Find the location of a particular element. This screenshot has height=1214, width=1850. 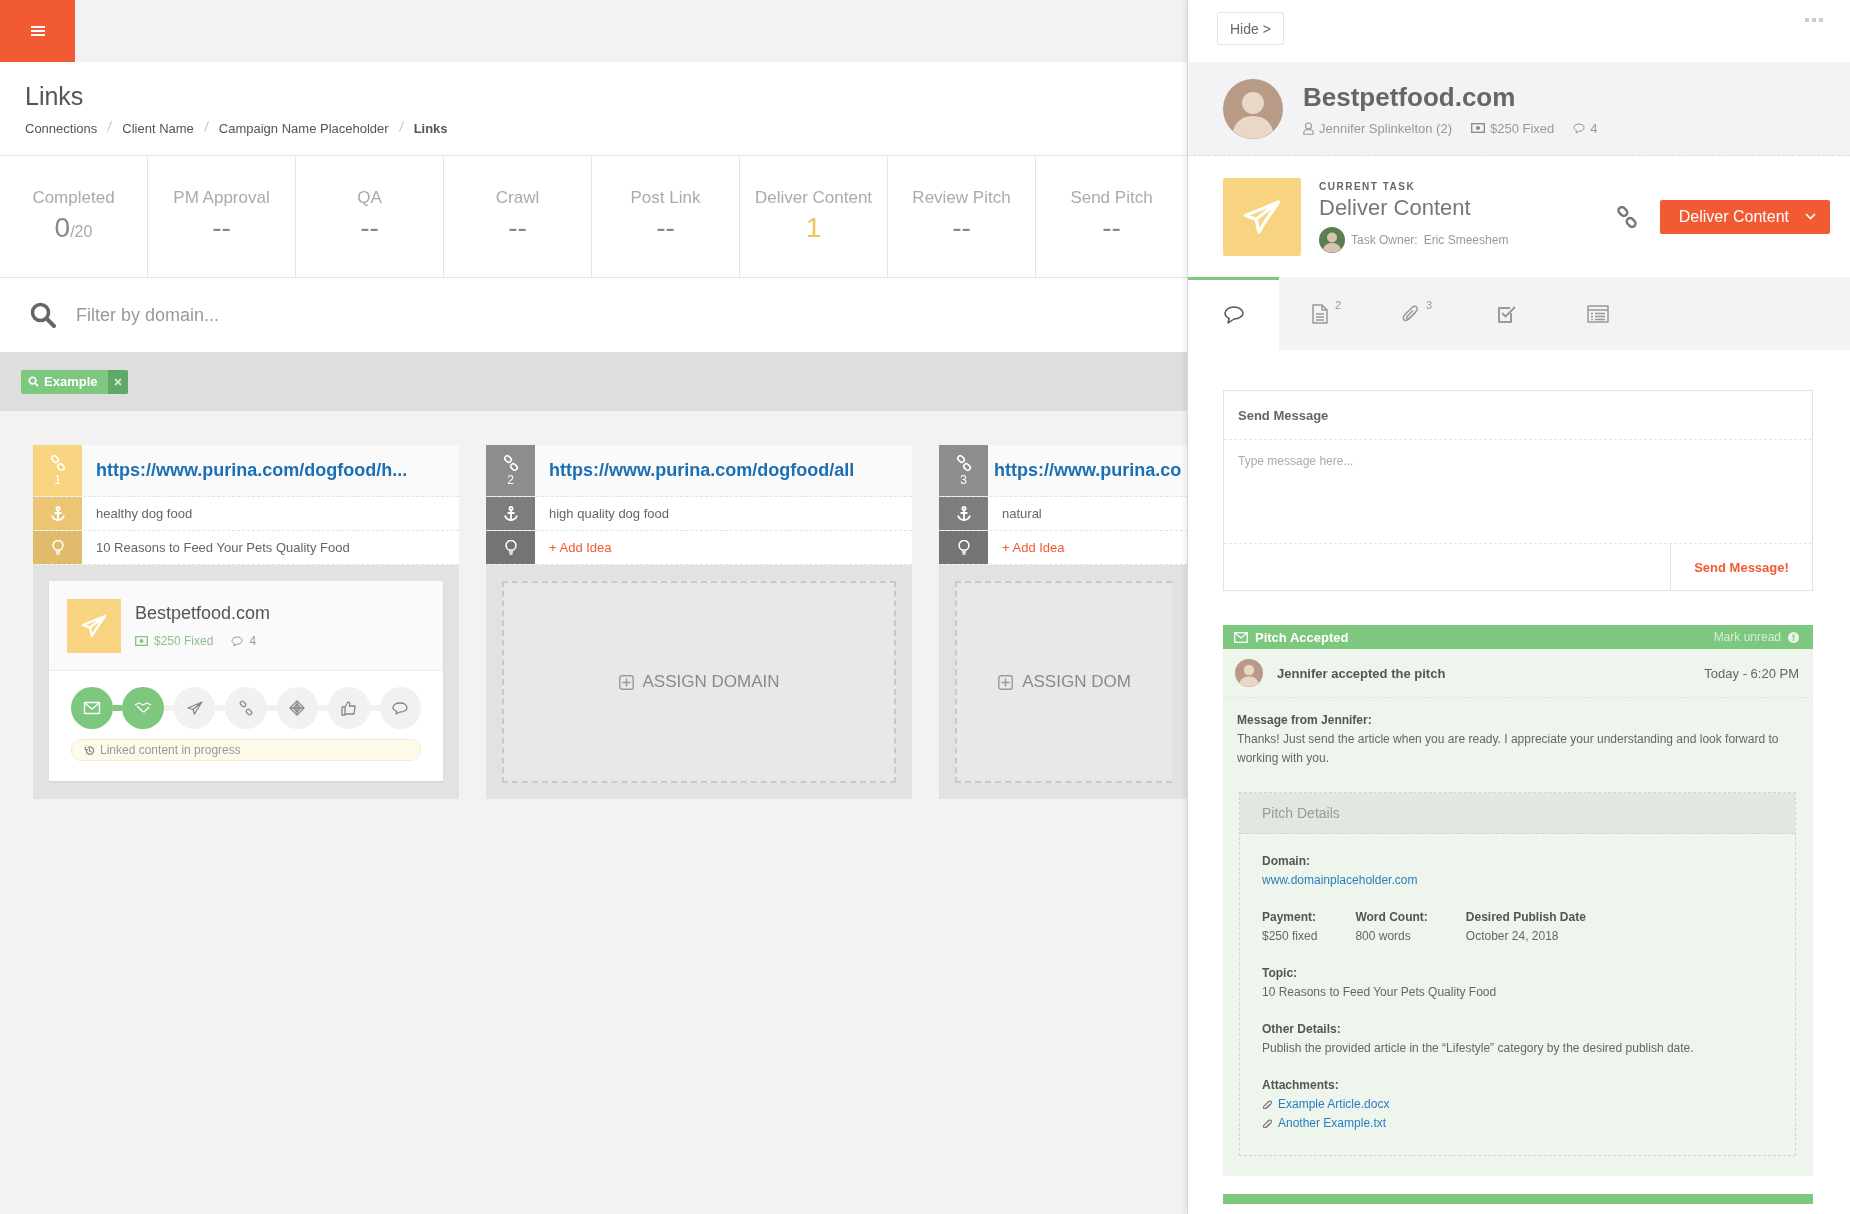

owner-label: Task Owner: is located at coordinates (1384, 239).